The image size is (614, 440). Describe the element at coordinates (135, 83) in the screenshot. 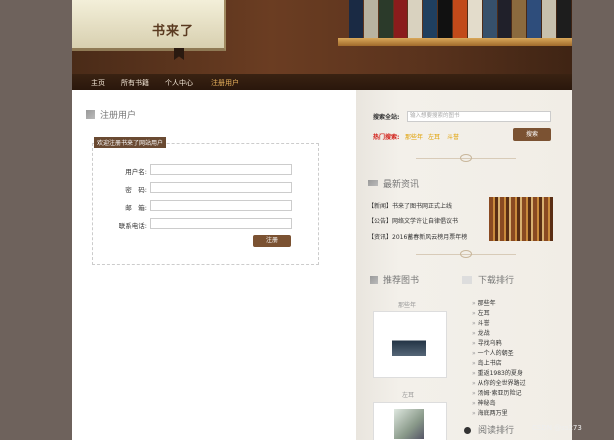

I see `nav-all-books: 所有书籍` at that location.